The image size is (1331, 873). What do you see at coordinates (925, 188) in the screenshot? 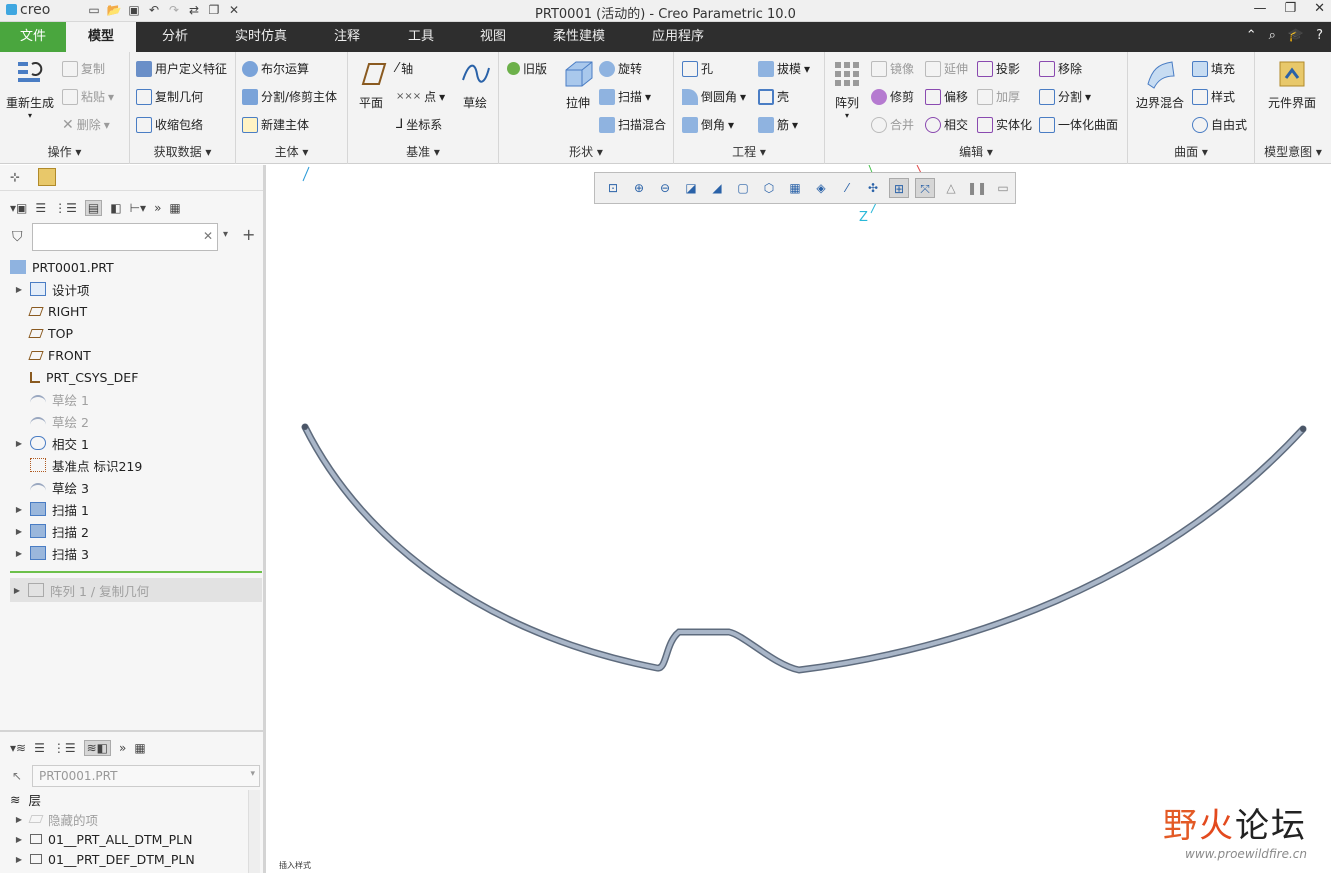
I see `csys-display-icon: ⤧` at bounding box center [925, 188].